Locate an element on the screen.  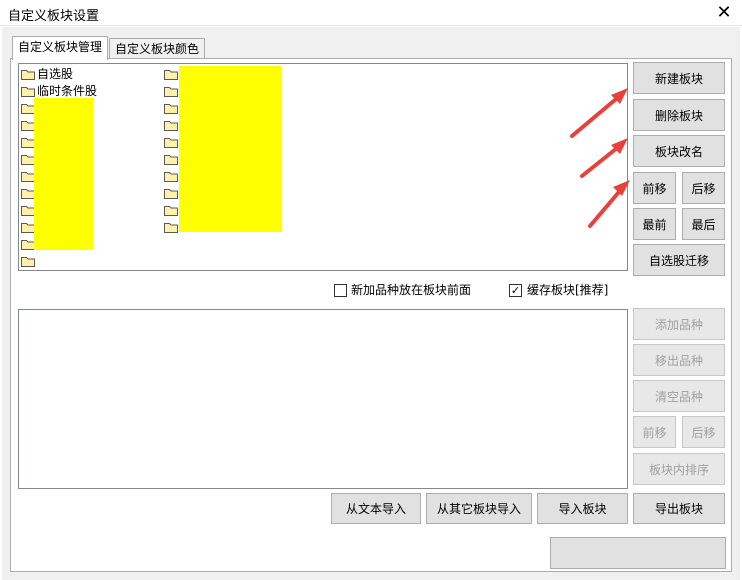
rename-block-button: 板块改名 is located at coordinates (679, 151).